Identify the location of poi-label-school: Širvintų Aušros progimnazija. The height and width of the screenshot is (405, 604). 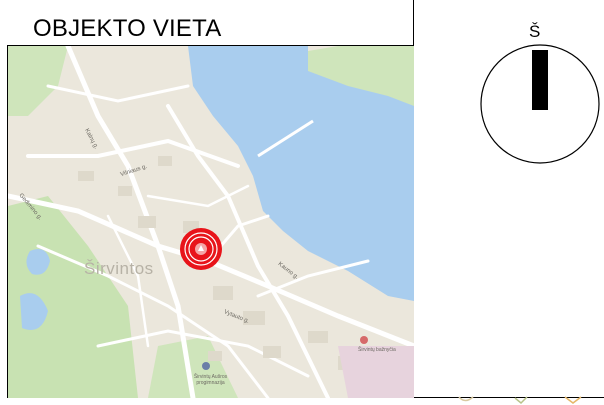
(210, 380).